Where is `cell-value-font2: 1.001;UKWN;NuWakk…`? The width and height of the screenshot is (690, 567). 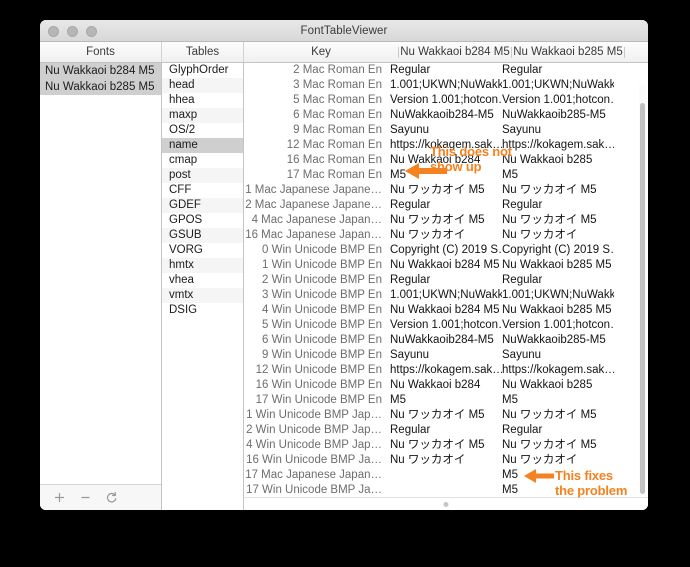 cell-value-font2: 1.001;UKWN;NuWakk… is located at coordinates (558, 85).